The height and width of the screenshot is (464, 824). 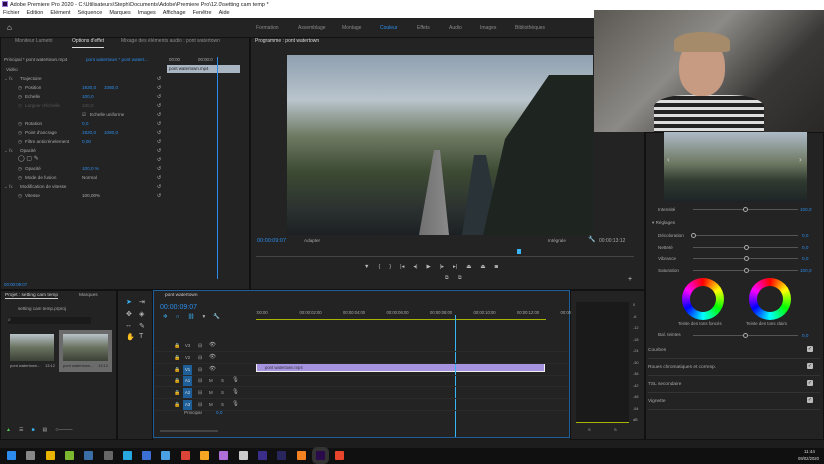 I want to click on step-back-icon: ◂|, so click(x=415, y=267).